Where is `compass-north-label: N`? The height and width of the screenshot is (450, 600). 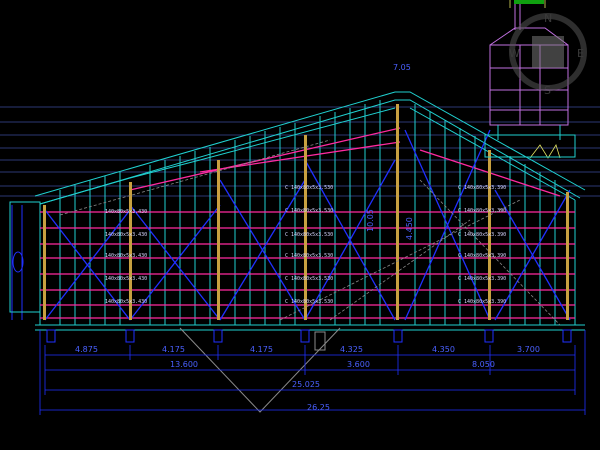
compass-north-label: N is located at coordinates (548, 18).